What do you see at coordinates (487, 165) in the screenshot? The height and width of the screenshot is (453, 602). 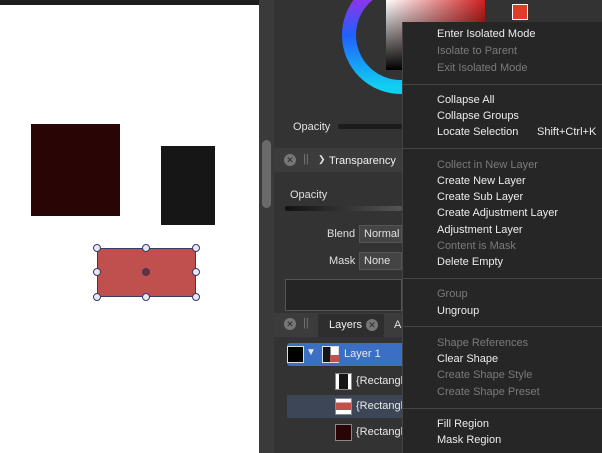 I see `menu-collect-in-new-layer: Collect in New Layer` at bounding box center [487, 165].